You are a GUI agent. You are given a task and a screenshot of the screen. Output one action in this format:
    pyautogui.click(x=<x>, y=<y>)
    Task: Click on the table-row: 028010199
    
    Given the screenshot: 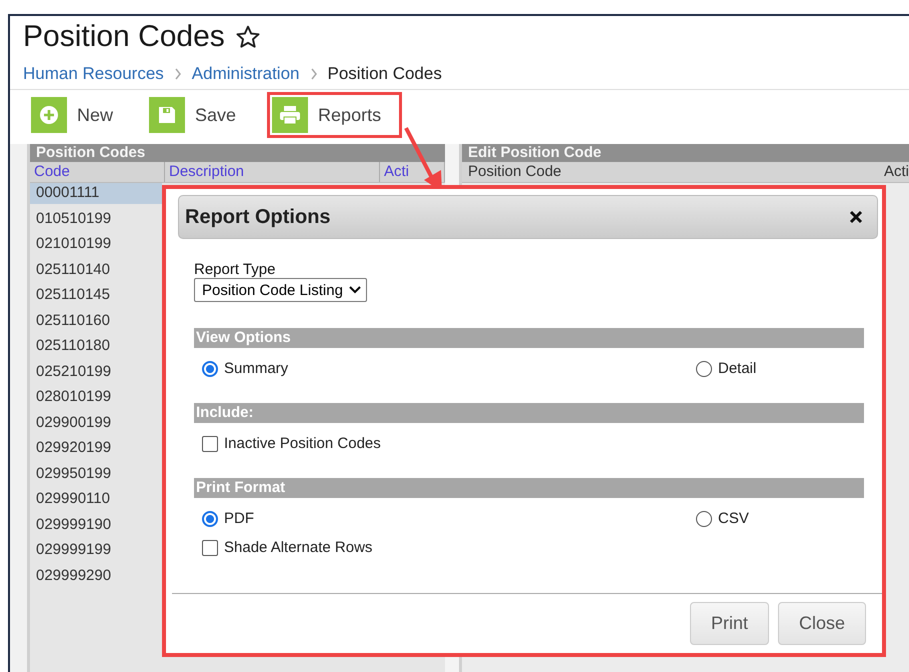 What is the action you would take?
    pyautogui.click(x=96, y=397)
    